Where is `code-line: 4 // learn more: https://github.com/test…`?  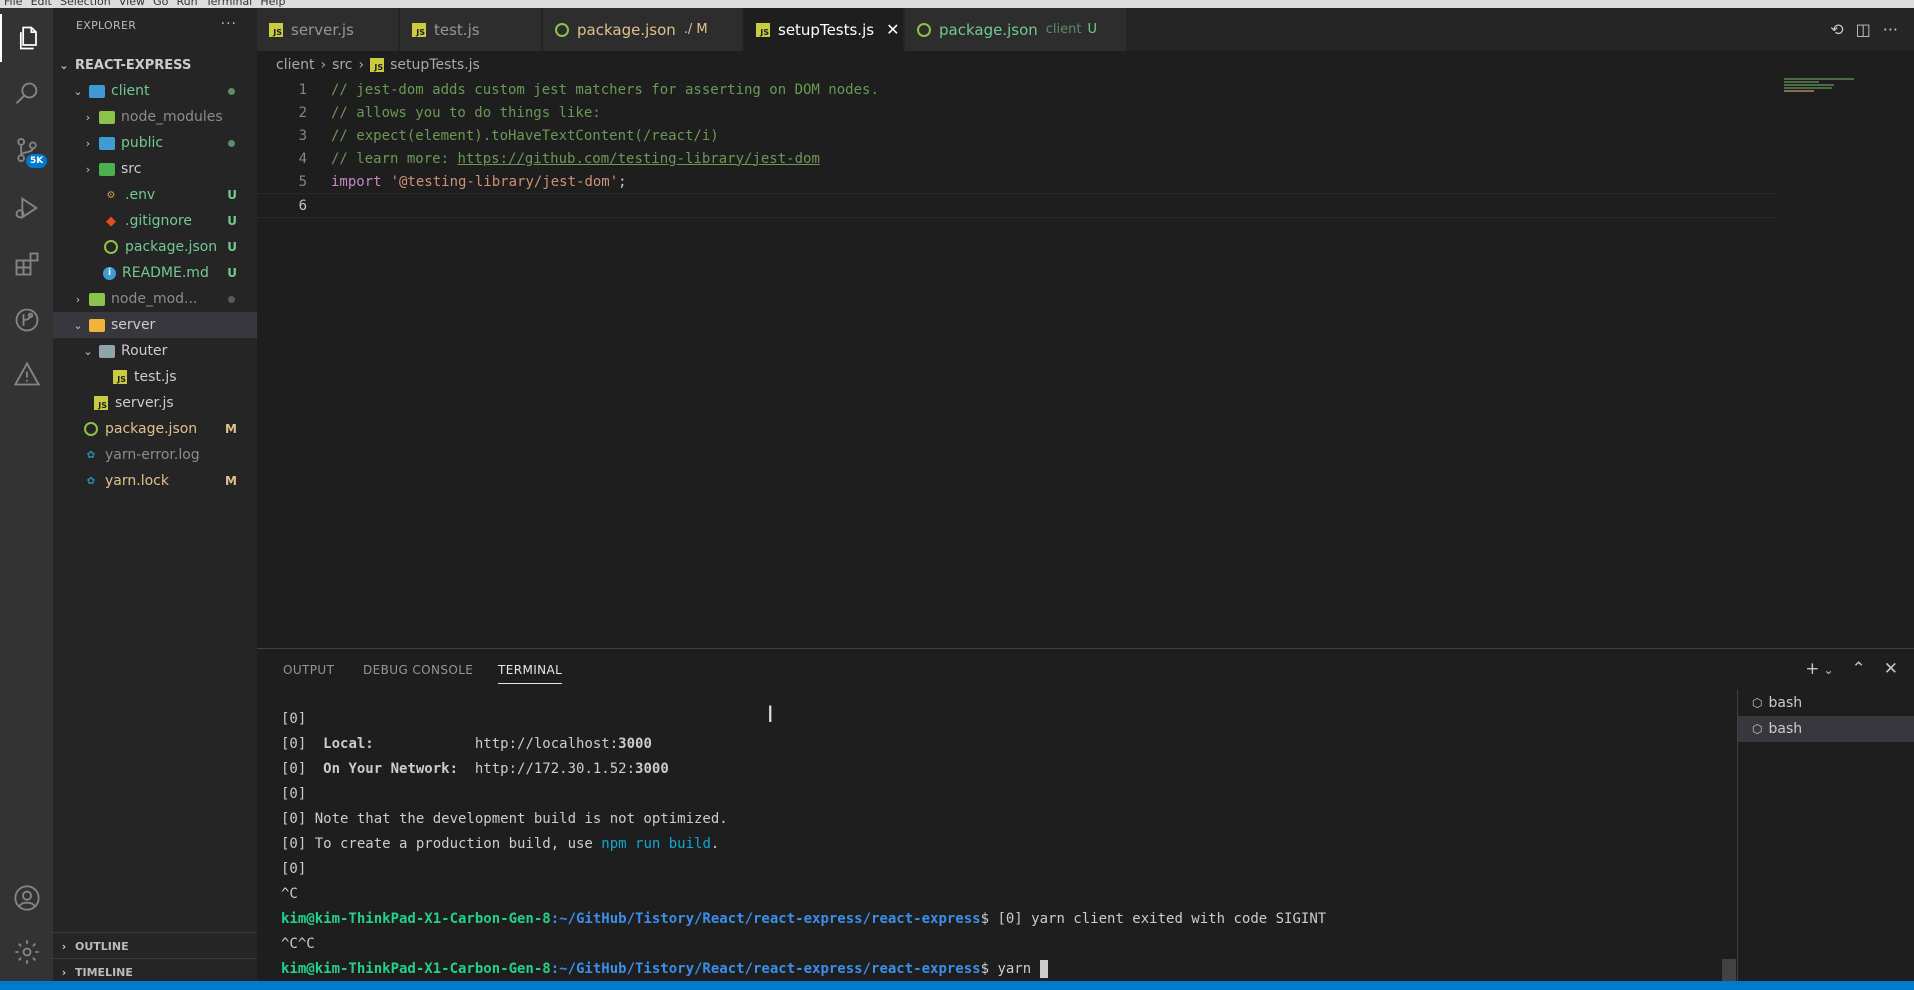
code-line: 4 // learn more: https://github.com/test… is located at coordinates (1017, 158).